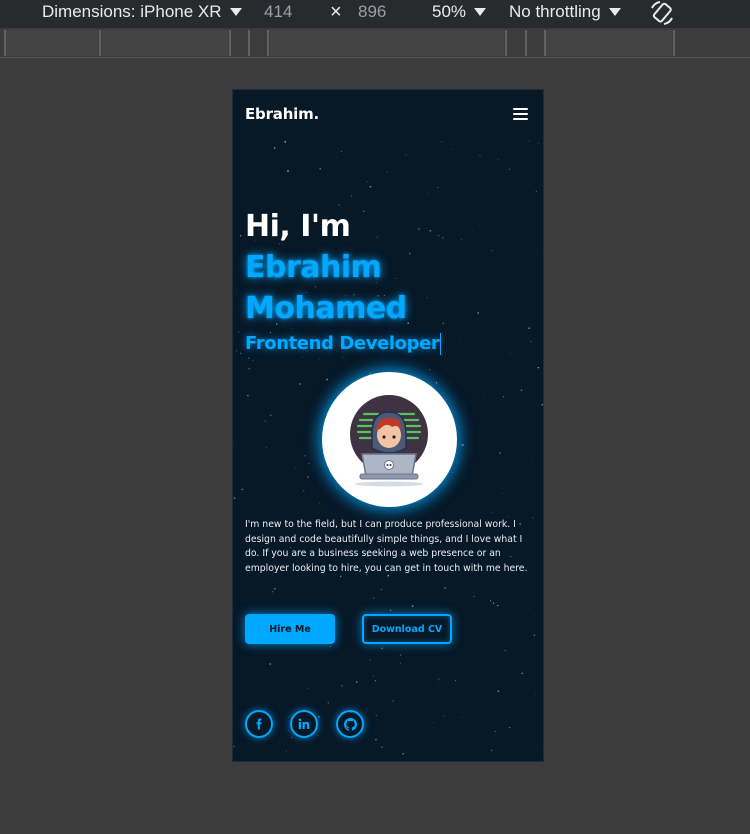 The image size is (750, 834). Describe the element at coordinates (372, 12) in the screenshot. I see `height-input: 896` at that location.